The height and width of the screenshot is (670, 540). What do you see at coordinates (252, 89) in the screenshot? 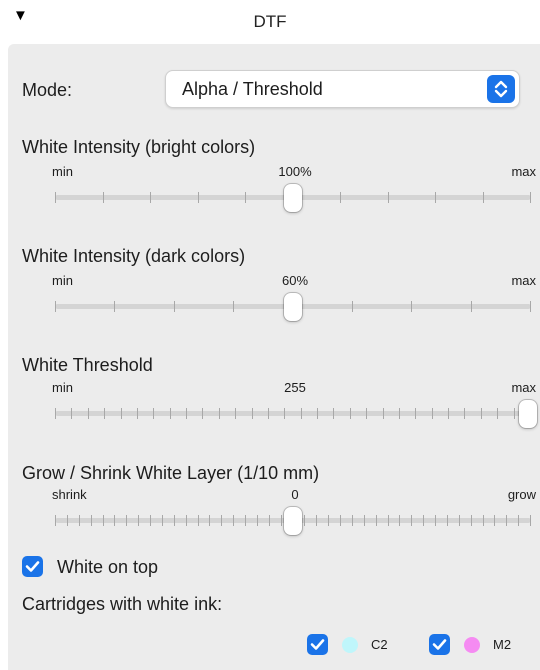
I see `mode-select-value: Alpha / Threshold` at bounding box center [252, 89].